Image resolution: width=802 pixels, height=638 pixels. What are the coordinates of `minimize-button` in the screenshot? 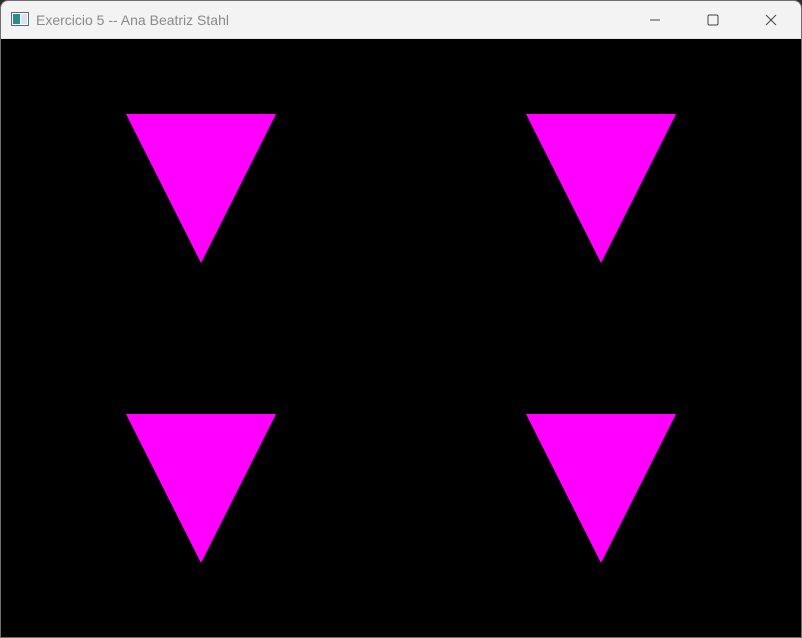 It's located at (655, 19).